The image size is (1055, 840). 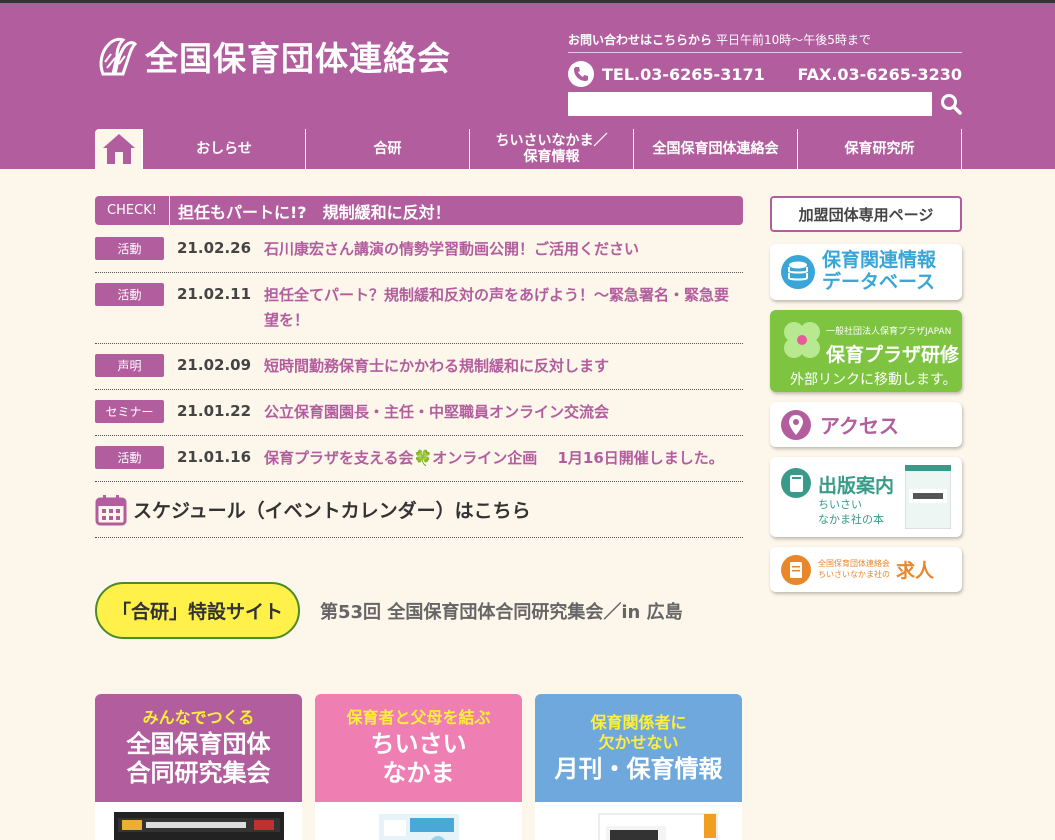 I want to click on card-header: みんなでつくる 全国保育団体 合同研究集会, so click(x=198, y=748).